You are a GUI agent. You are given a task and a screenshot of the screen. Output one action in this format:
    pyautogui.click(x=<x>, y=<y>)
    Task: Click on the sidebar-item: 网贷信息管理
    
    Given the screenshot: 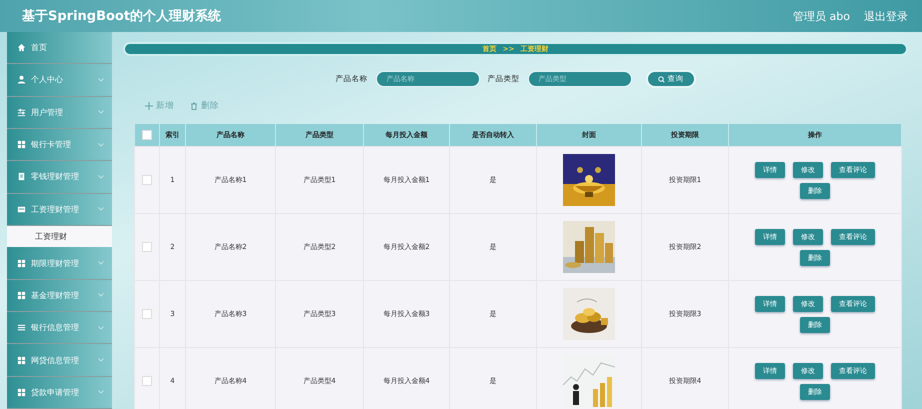 What is the action you would take?
    pyautogui.click(x=59, y=360)
    